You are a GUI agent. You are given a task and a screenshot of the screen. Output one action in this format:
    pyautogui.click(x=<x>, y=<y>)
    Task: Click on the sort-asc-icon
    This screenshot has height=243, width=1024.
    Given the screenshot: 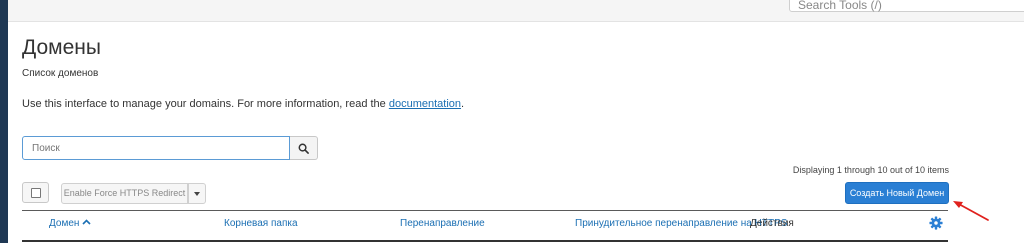 What is the action you would take?
    pyautogui.click(x=86, y=222)
    